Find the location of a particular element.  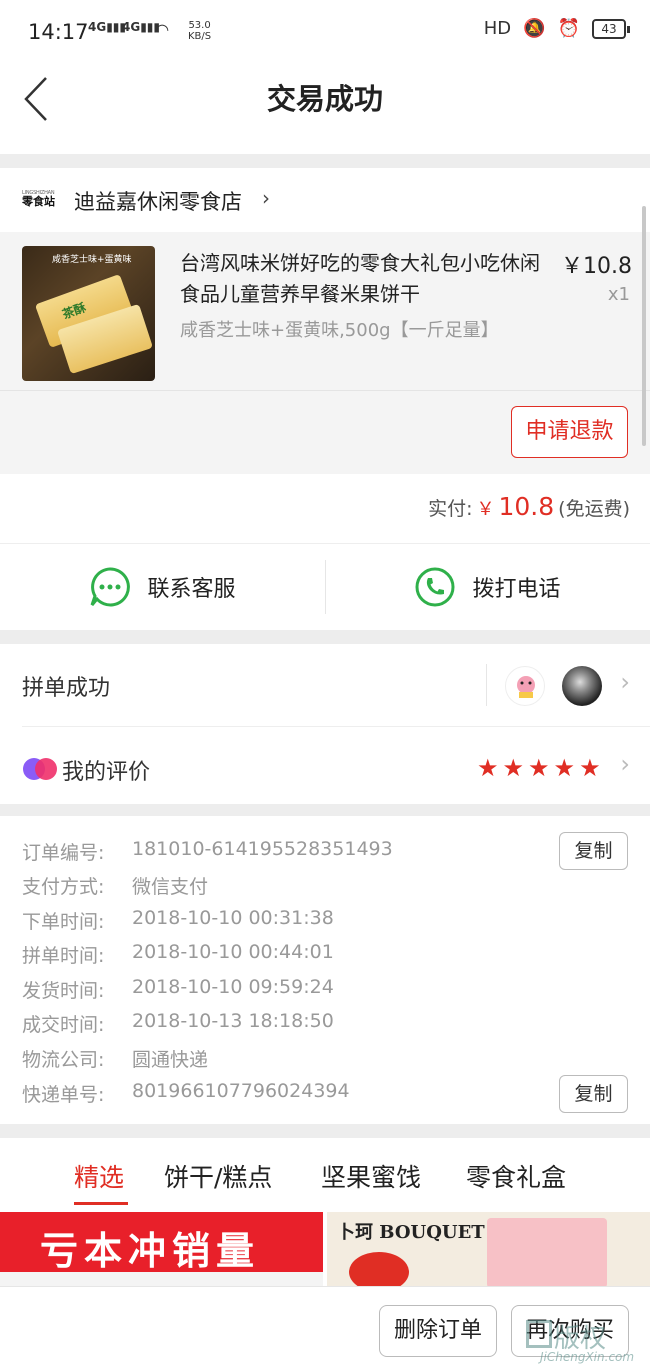

product-price: ￥10.8 is located at coordinates (596, 266).